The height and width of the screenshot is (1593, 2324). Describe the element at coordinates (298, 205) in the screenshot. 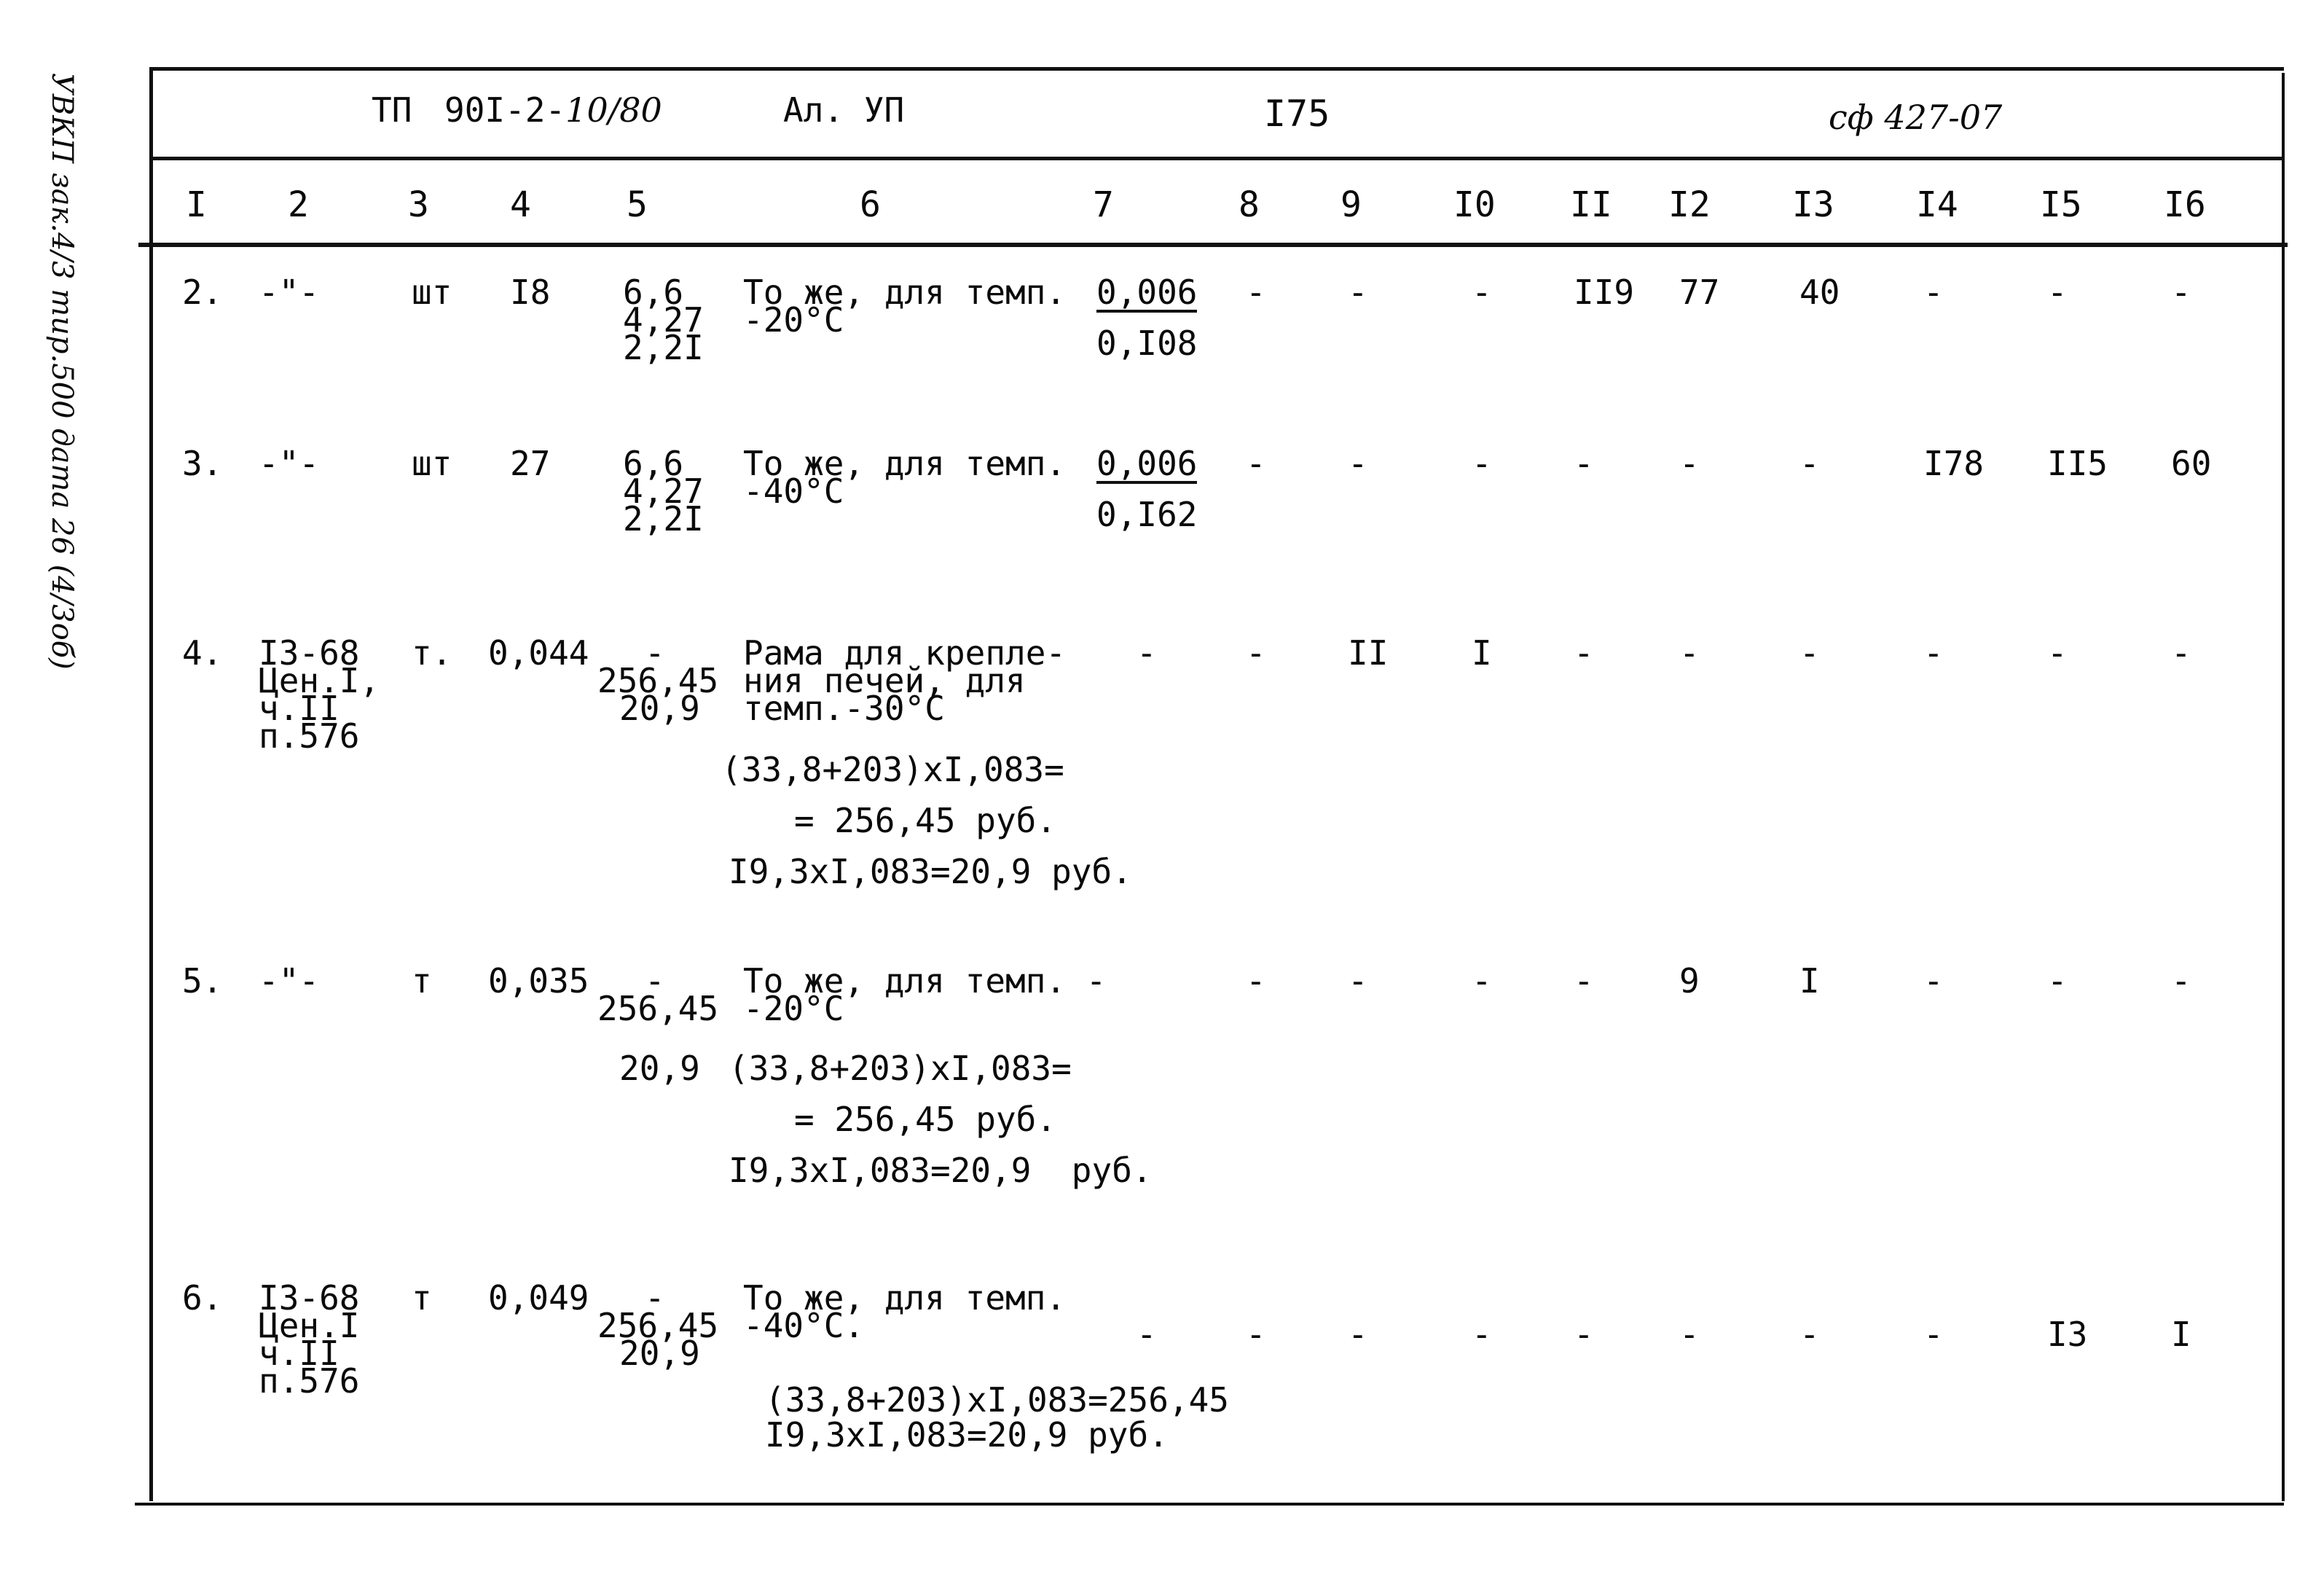

I see `column-number-2: 2` at that location.